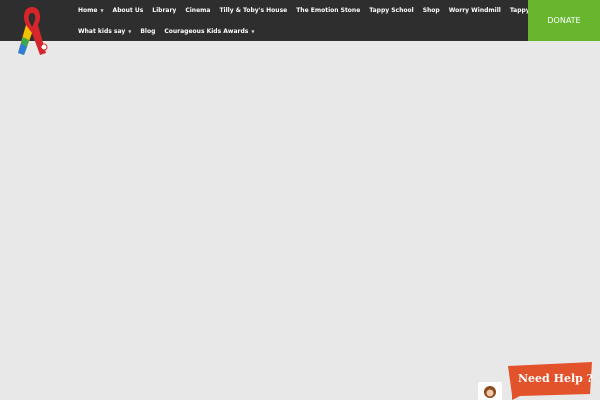 The image size is (600, 400). I want to click on nav-item-label: Blog, so click(148, 31).